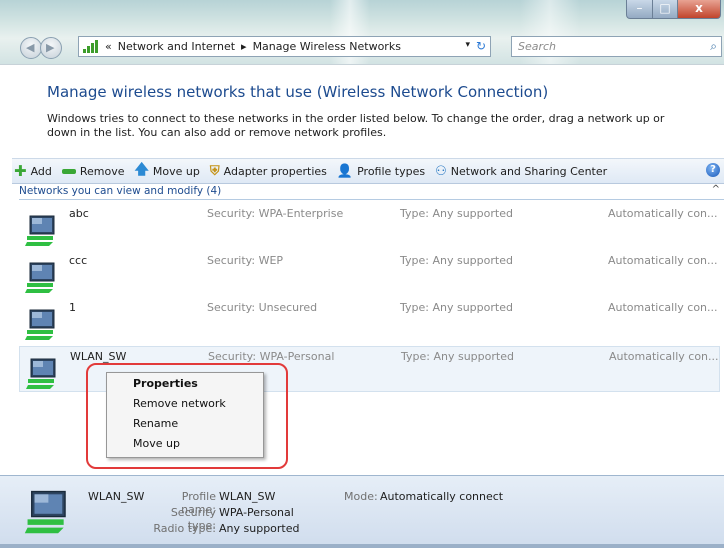 This screenshot has height=548, width=724. Describe the element at coordinates (176, 46) in the screenshot. I see `breadcrumb-network-and-internet: Network and Internet` at that location.